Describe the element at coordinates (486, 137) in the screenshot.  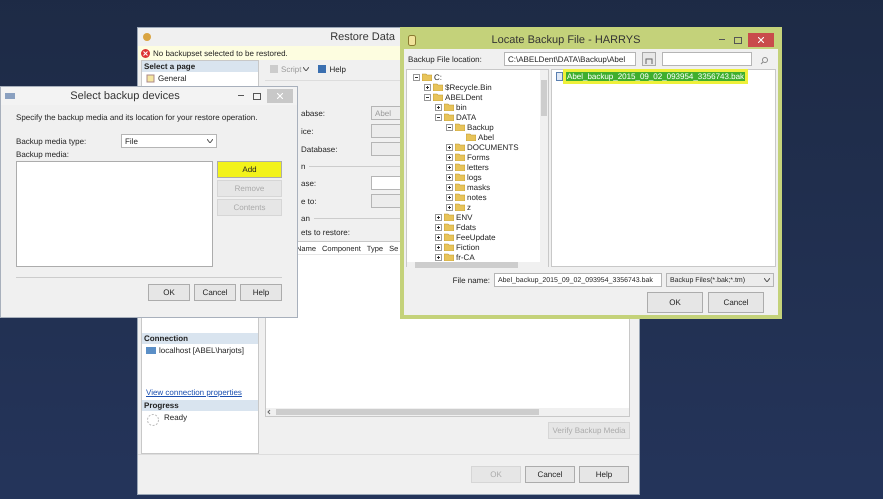
I see `tree-item: Abel` at that location.